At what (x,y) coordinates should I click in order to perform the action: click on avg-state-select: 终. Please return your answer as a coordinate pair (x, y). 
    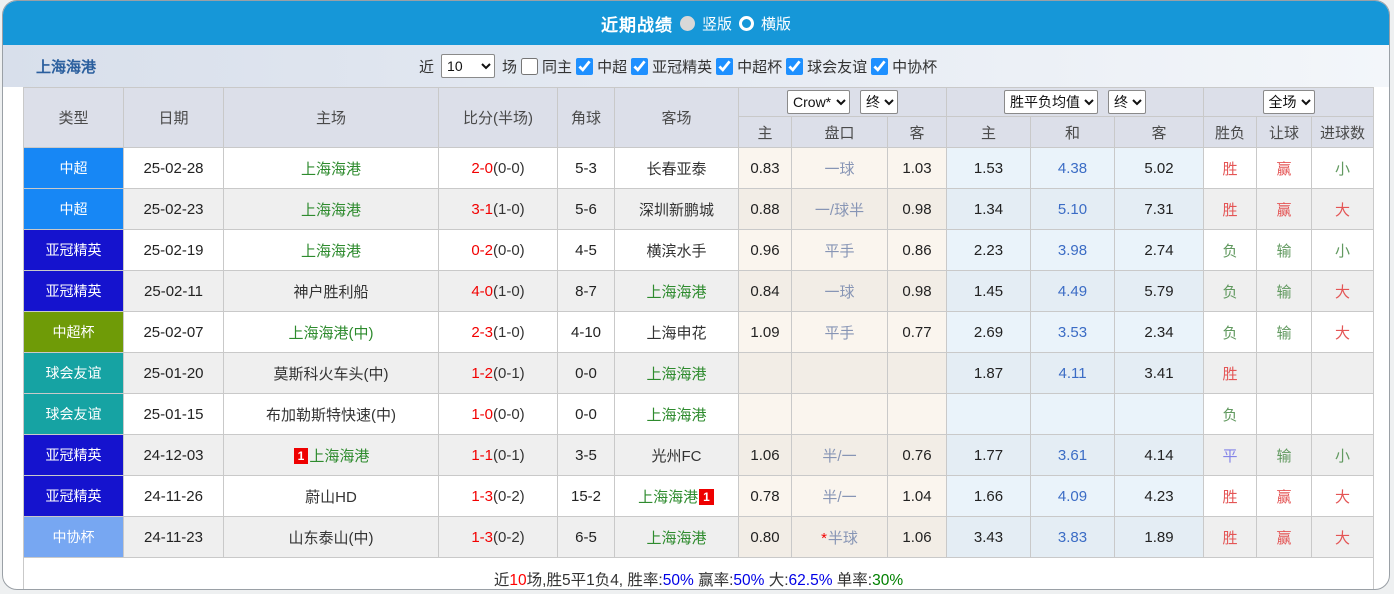
    Looking at the image, I should click on (1127, 102).